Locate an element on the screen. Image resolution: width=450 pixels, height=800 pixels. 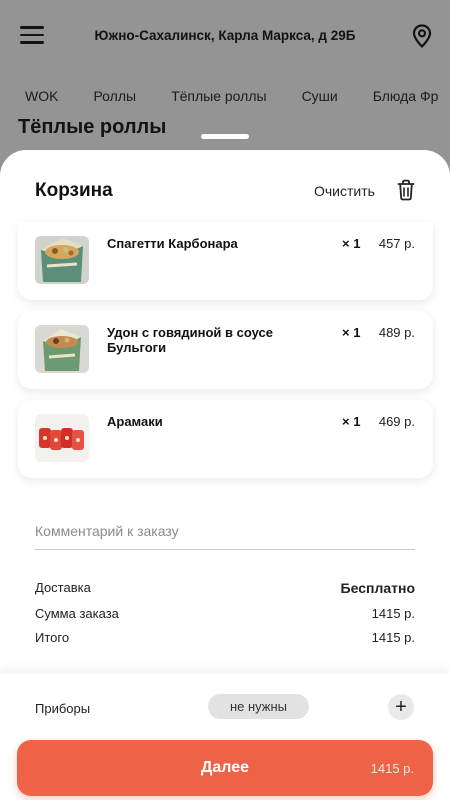
order-sum-value: 1415 р. is located at coordinates (393, 613).